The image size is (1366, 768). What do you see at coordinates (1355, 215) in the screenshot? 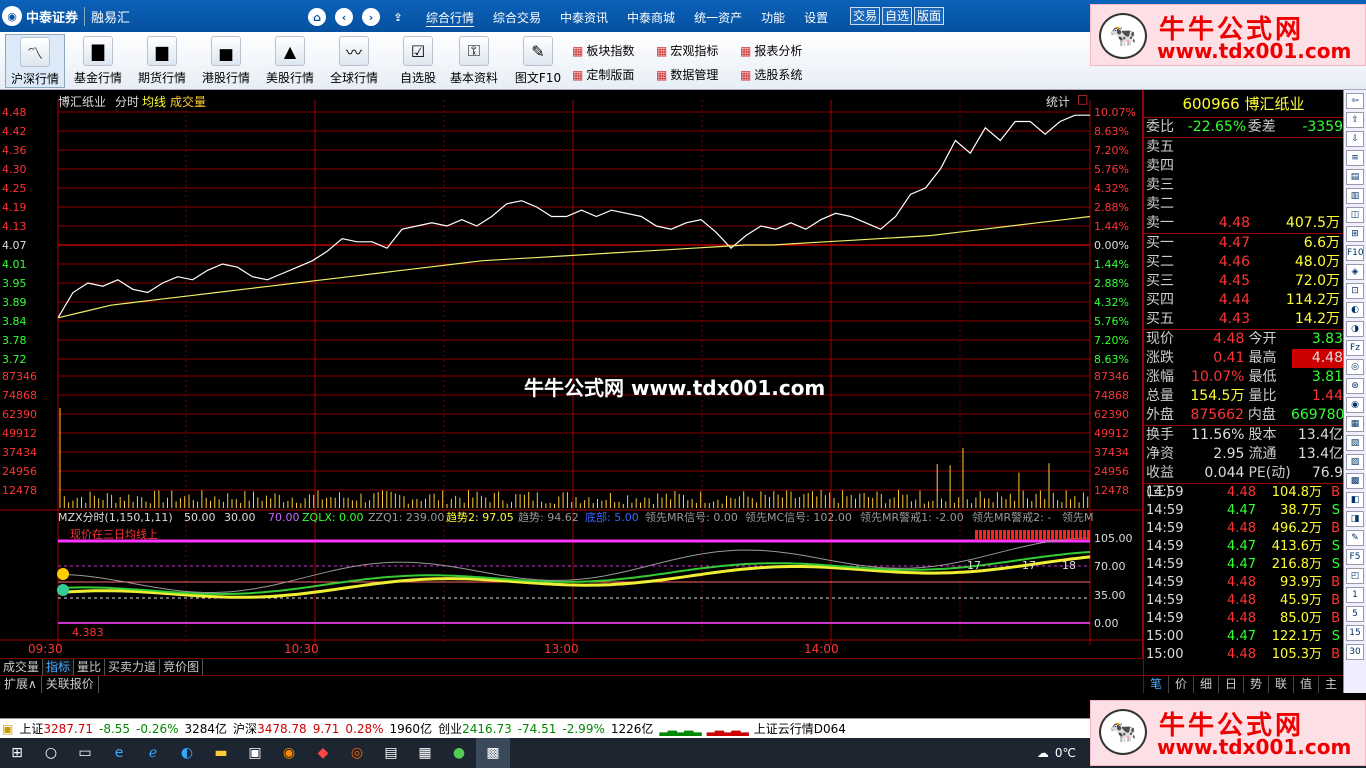
I see `side-tool-icon-6: ◫` at bounding box center [1355, 215].